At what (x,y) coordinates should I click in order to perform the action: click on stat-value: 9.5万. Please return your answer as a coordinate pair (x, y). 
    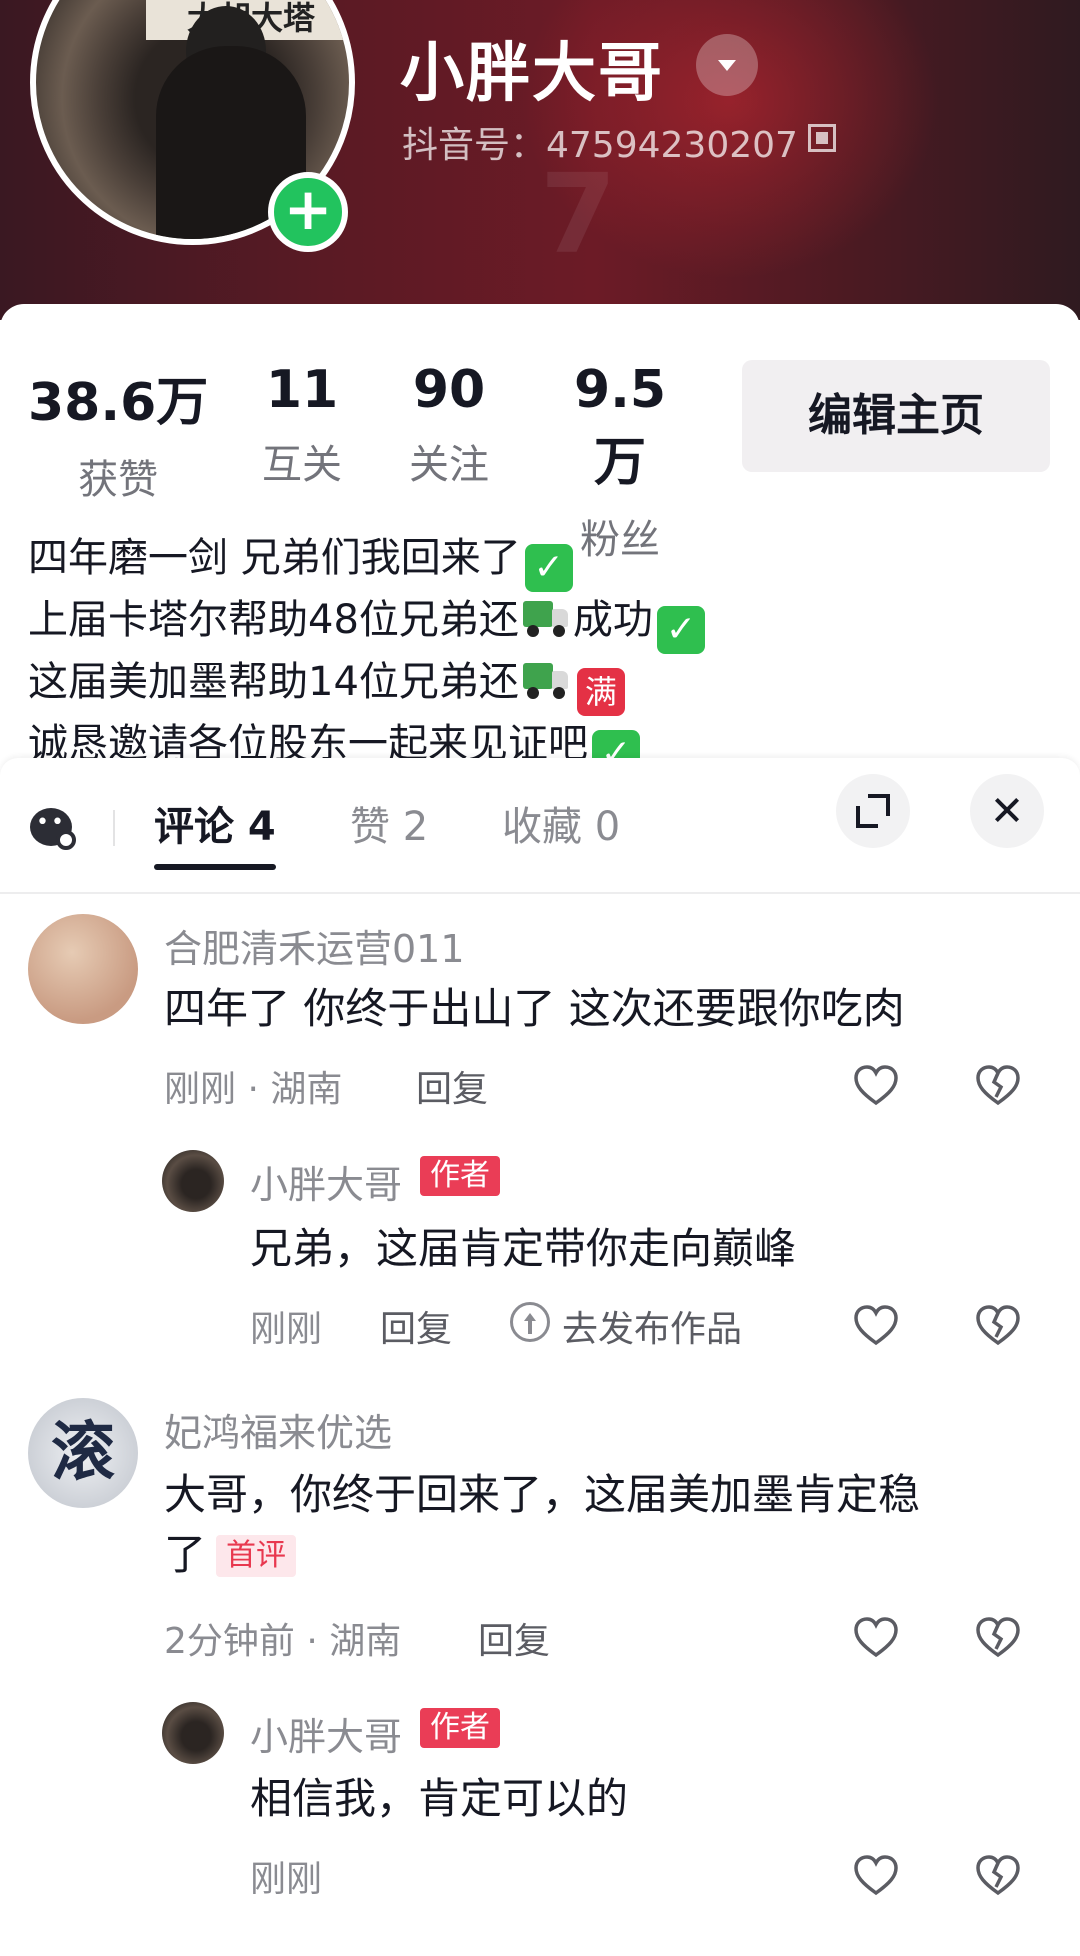
    Looking at the image, I should click on (620, 426).